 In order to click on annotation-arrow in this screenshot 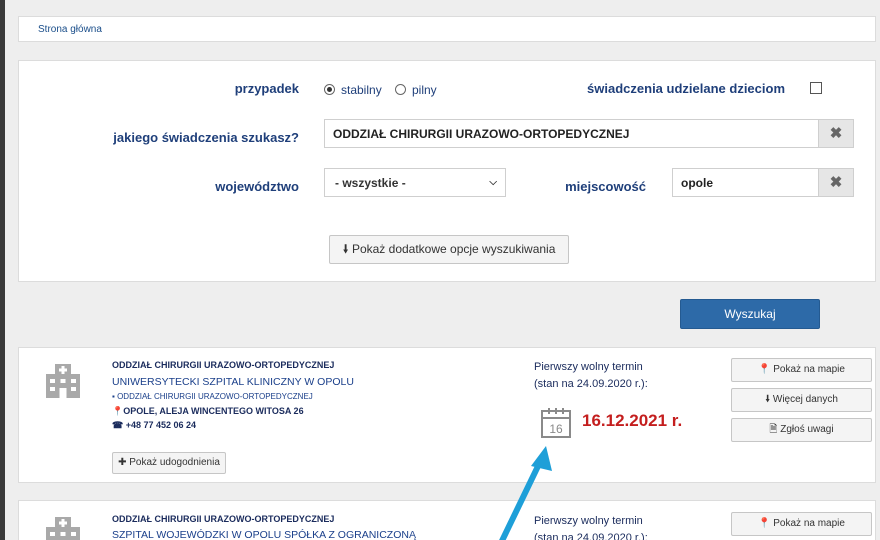, I will do `click(525, 493)`.